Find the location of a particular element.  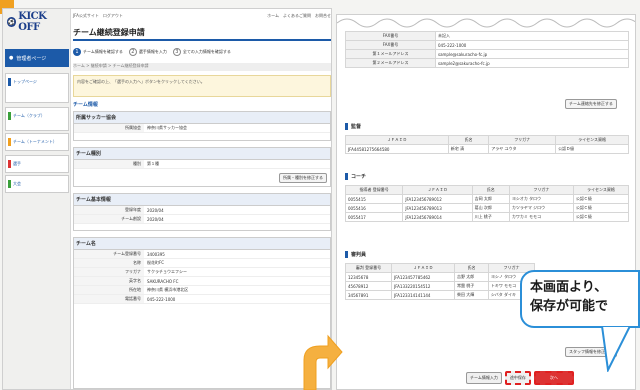

table-row: 45678912 JFA133220154512 常盤 桃子 トキワ モモコ is located at coordinates (440, 286).